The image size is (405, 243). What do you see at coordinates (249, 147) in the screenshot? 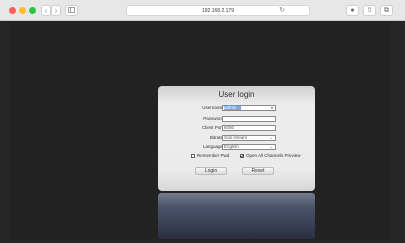
I see `language-select: English ⌄` at bounding box center [249, 147].